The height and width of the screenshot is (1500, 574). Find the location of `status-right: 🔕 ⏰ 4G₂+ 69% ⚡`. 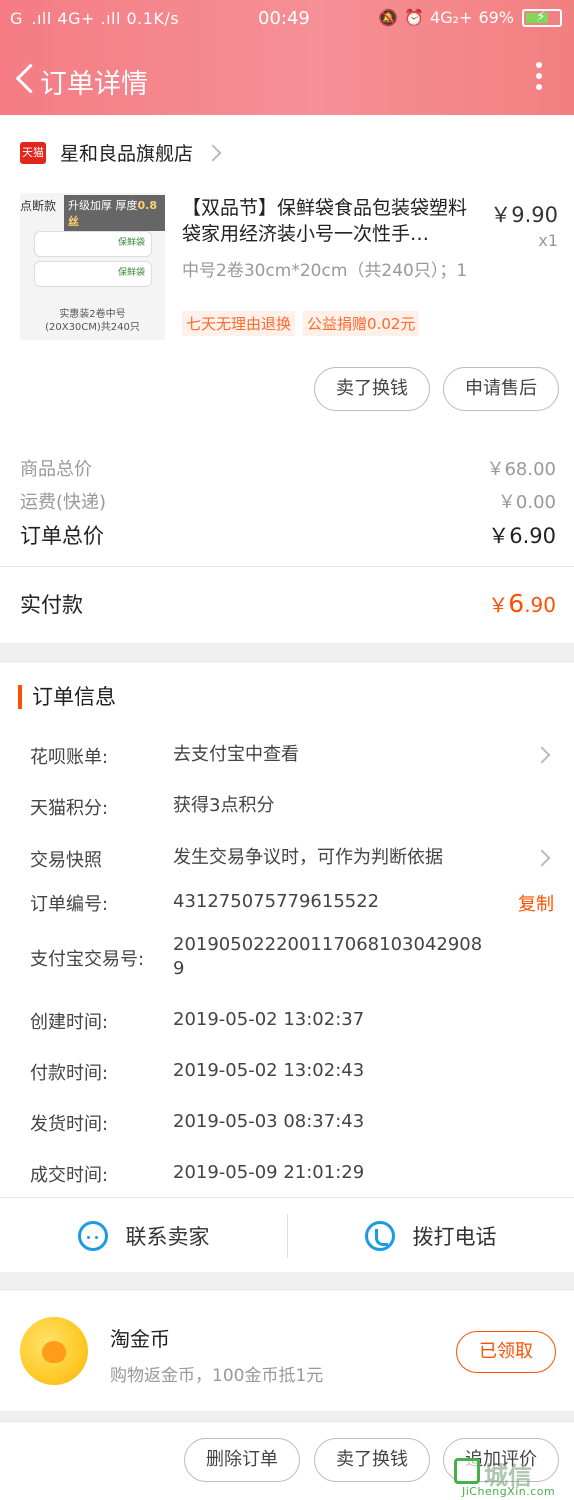

status-right: 🔕 ⏰ 4G₂+ 69% ⚡ is located at coordinates (470, 17).